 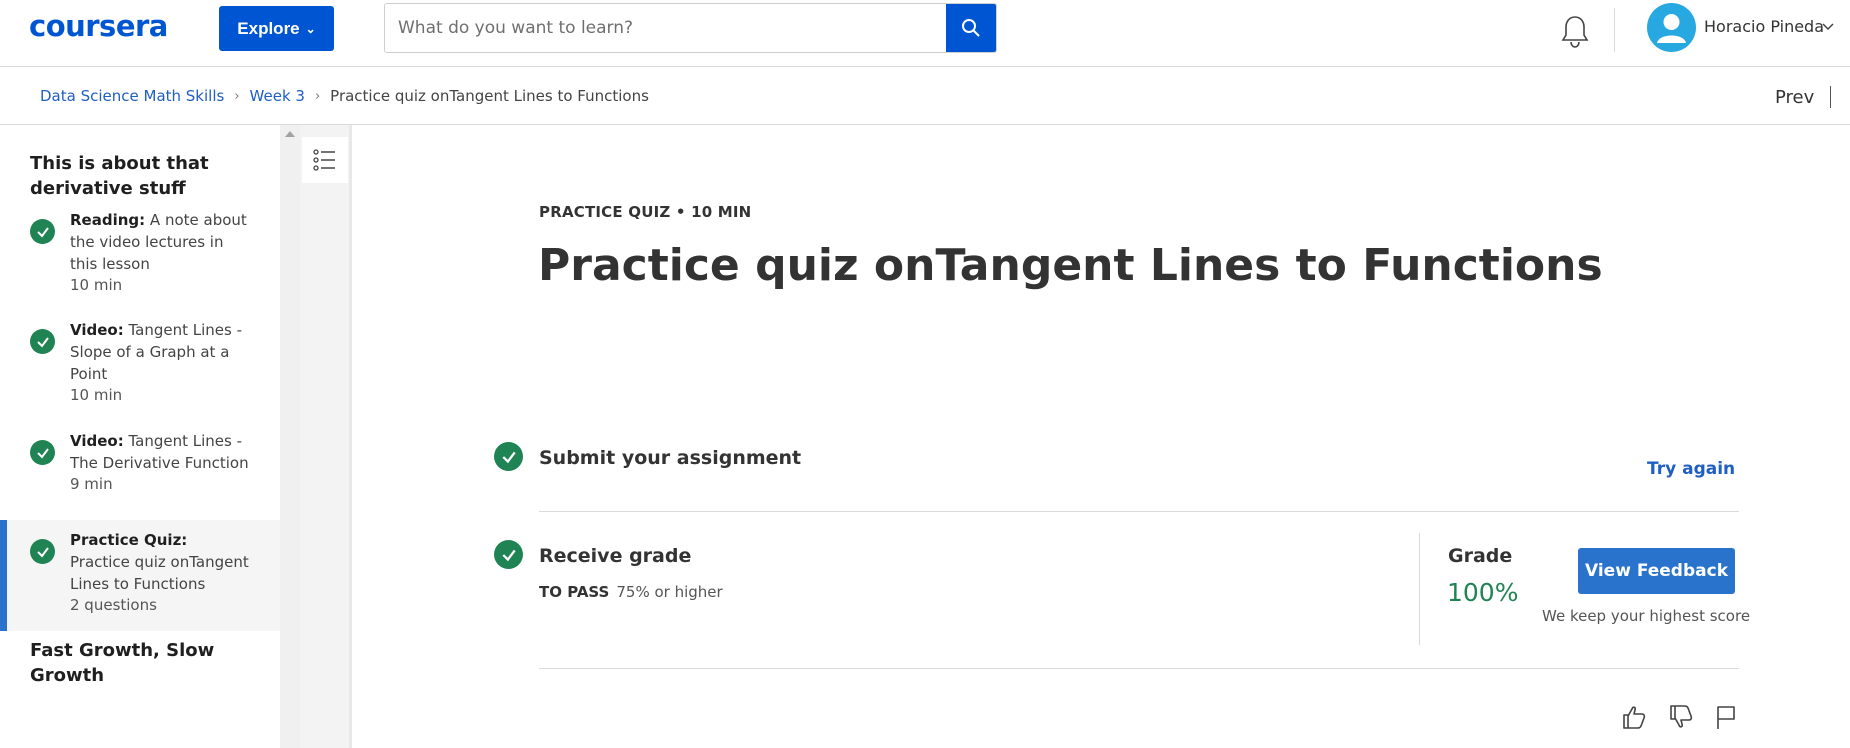 What do you see at coordinates (1681, 717) in the screenshot?
I see `thumbs-down-icon` at bounding box center [1681, 717].